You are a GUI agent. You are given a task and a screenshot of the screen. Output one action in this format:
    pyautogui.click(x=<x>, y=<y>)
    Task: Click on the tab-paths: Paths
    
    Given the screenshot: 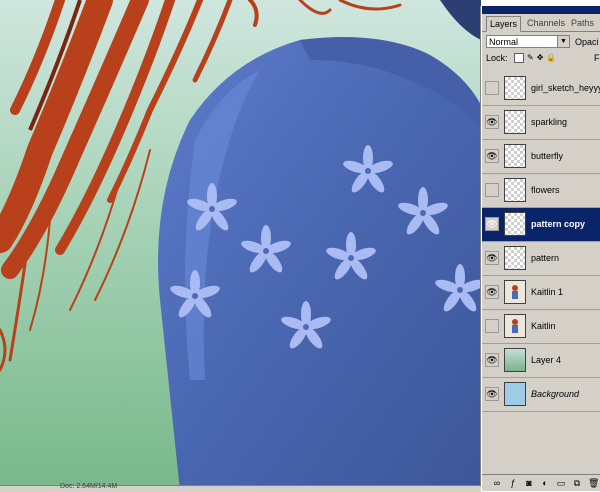 What is the action you would take?
    pyautogui.click(x=582, y=23)
    